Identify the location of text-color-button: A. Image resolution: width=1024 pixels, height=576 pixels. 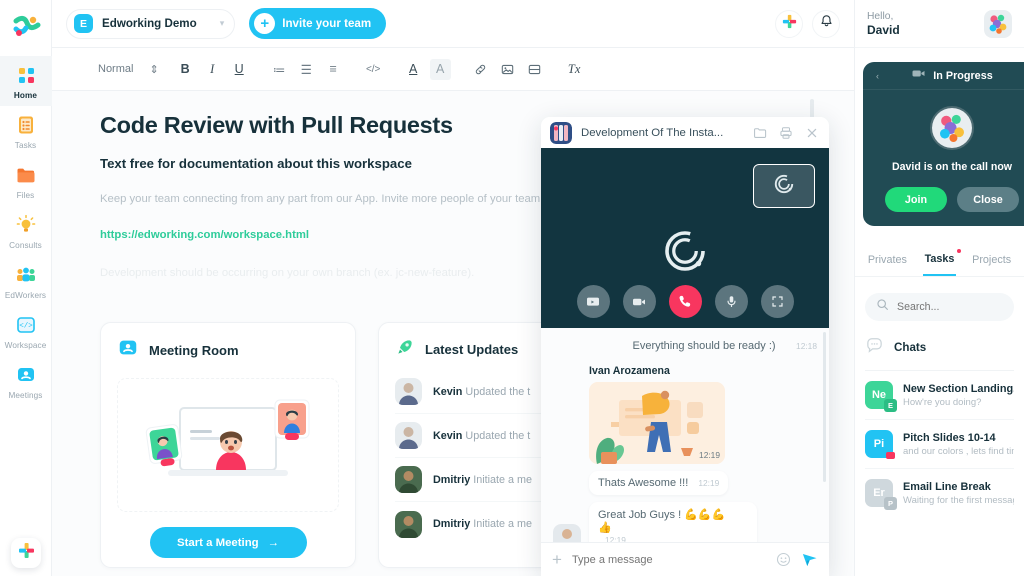
(413, 69).